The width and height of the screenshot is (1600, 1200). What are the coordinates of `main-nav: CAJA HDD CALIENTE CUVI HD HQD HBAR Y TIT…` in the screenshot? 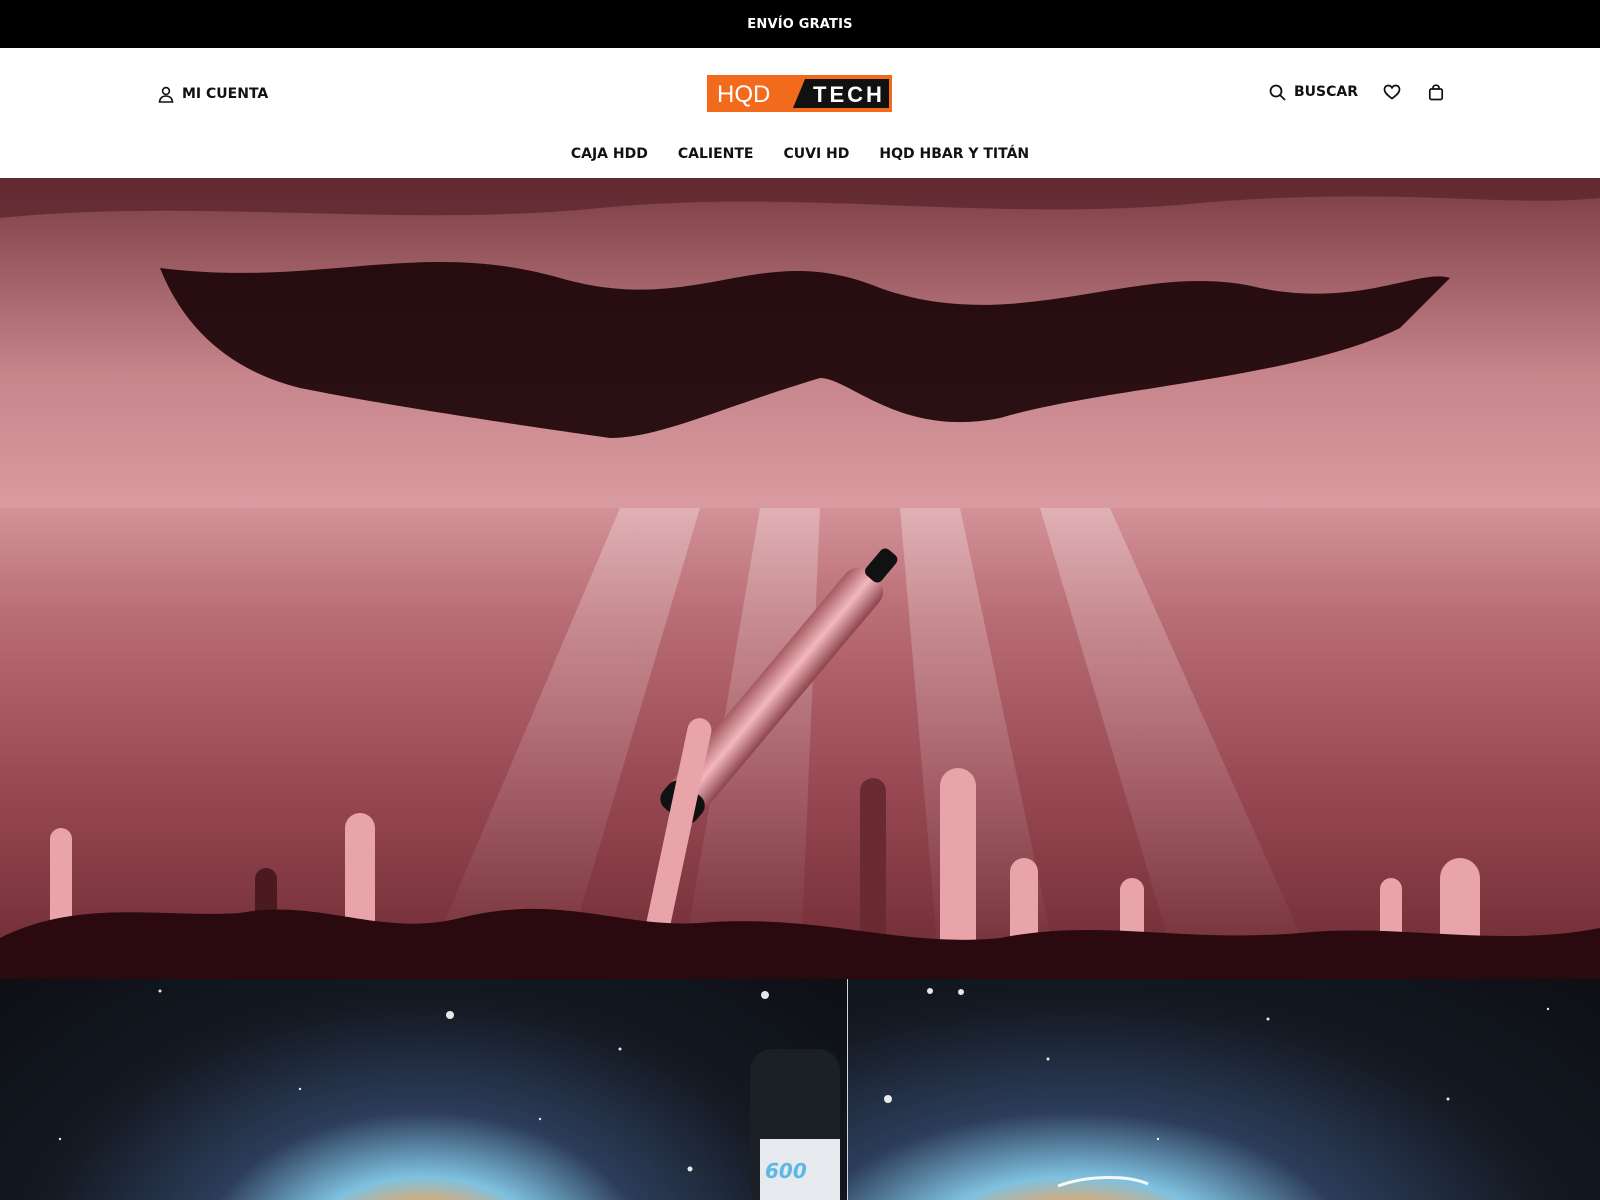 It's located at (800, 154).